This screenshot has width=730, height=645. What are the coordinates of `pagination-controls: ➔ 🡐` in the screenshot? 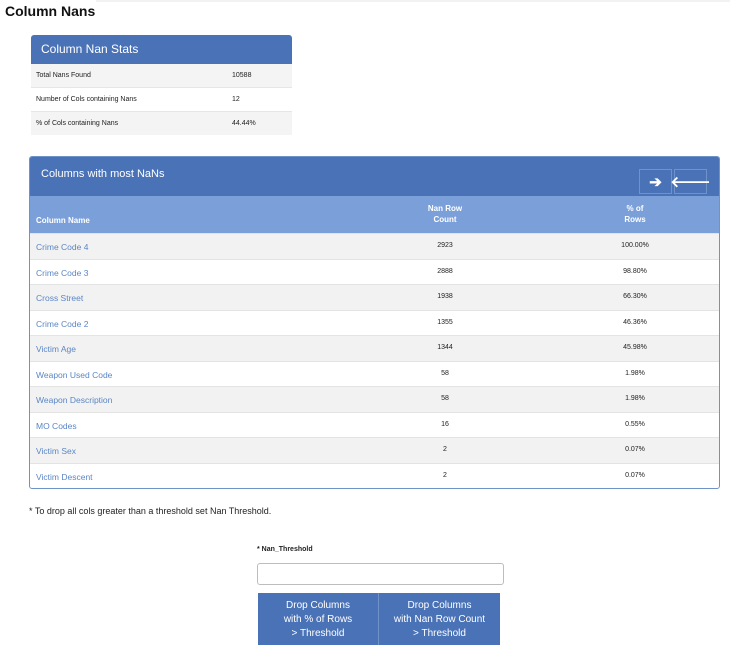 It's located at (675, 181).